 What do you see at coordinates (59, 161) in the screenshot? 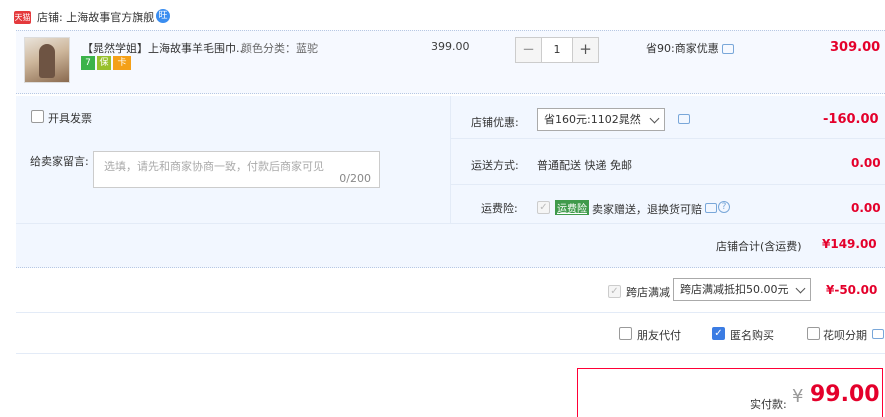
I see `message-label: 给卖家留言:` at bounding box center [59, 161].